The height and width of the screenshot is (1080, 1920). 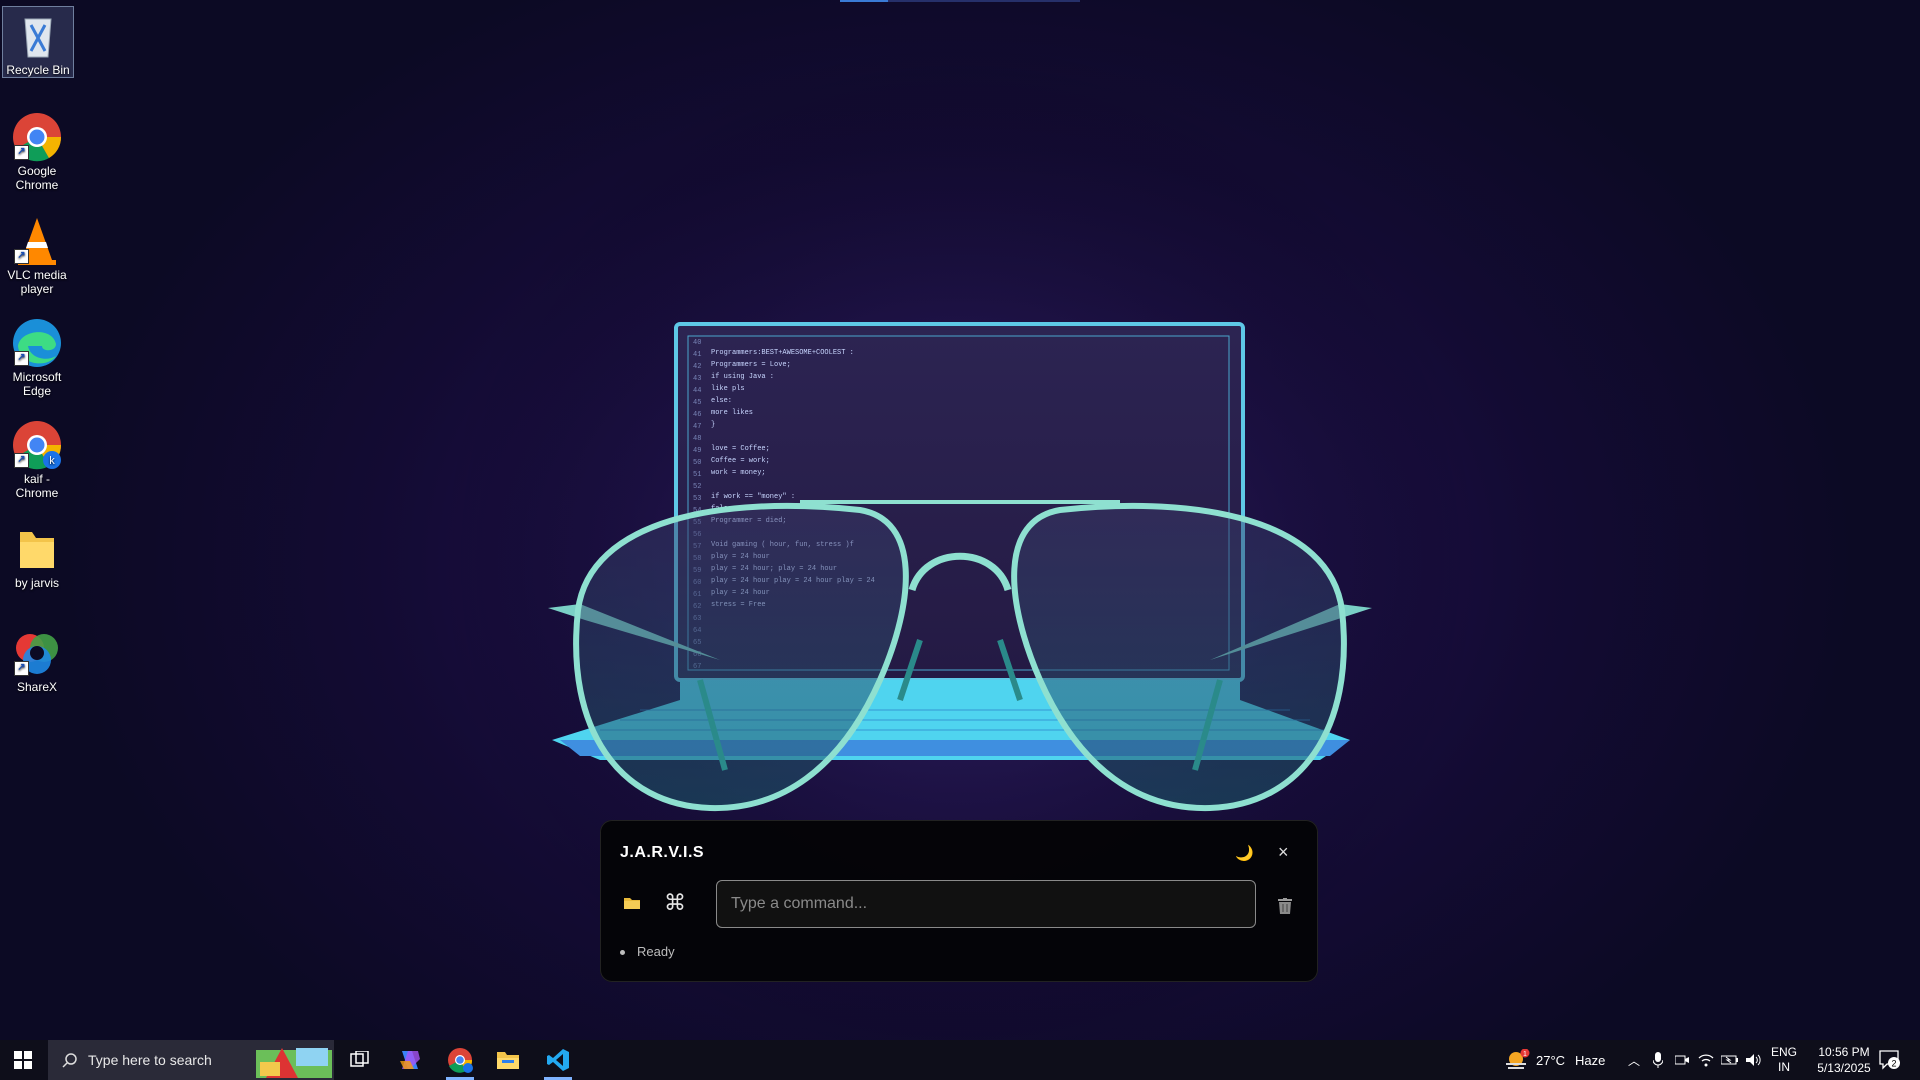 I want to click on desktop-icon-label: Google Chrome, so click(x=37, y=178).